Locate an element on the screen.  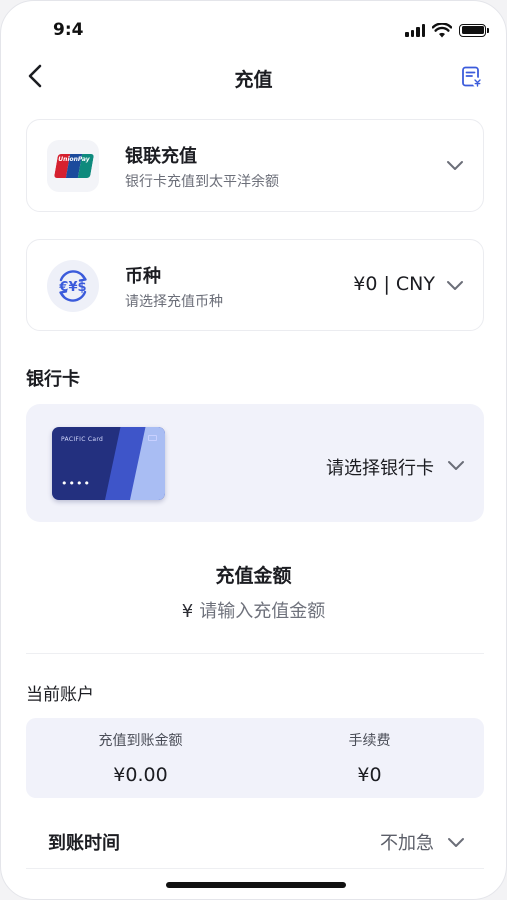
card-chip-icon is located at coordinates (152, 438).